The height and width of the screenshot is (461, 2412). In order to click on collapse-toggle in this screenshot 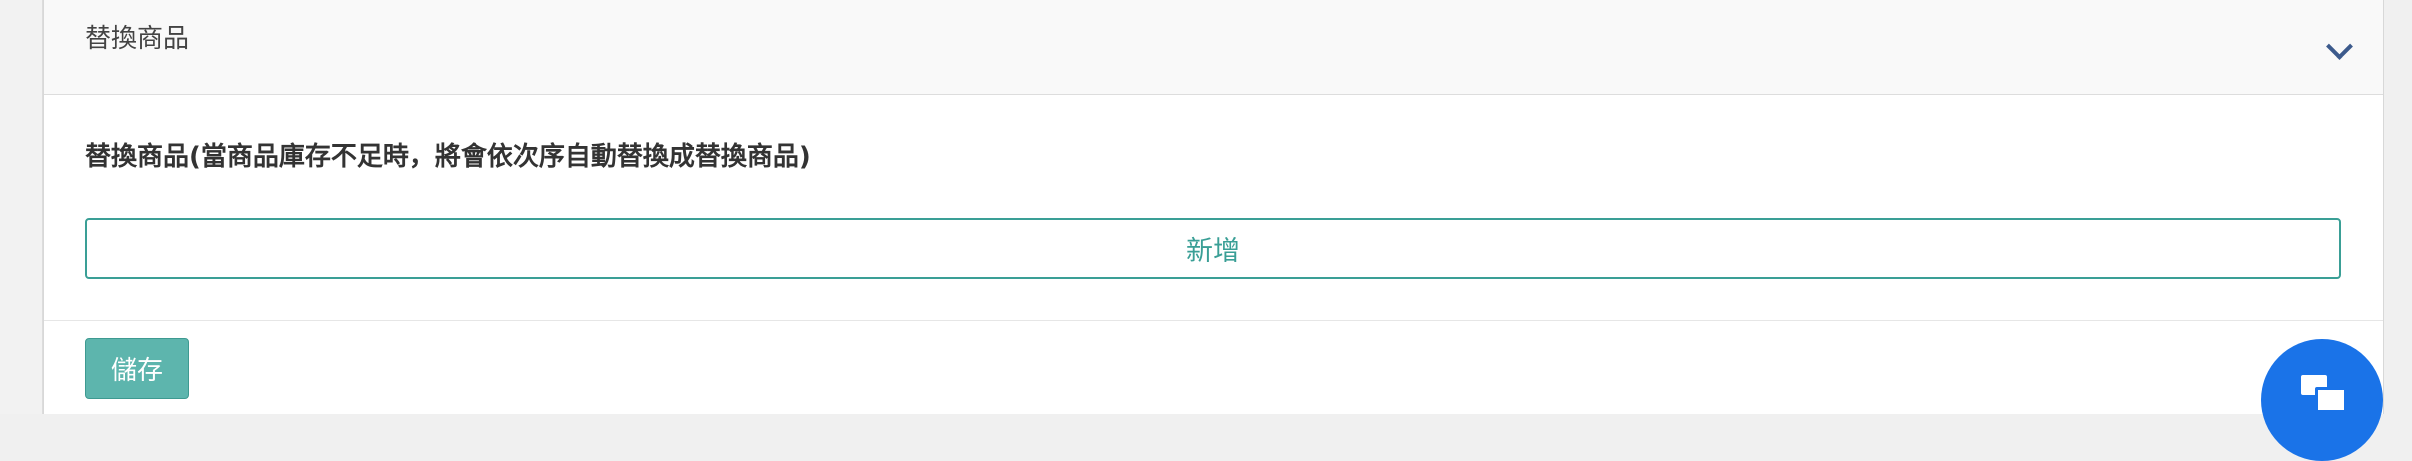, I will do `click(2339, 50)`.